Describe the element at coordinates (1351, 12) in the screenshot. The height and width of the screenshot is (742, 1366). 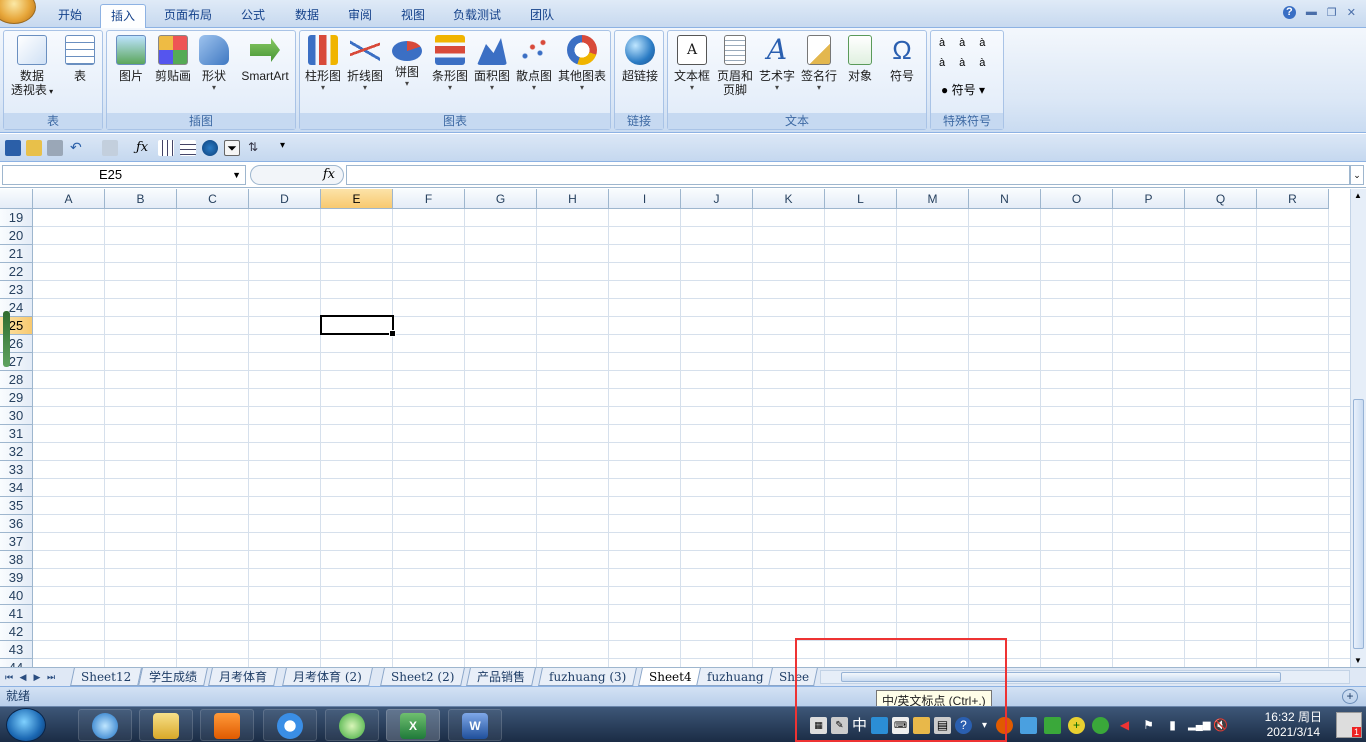
I see `close-icon: ✕` at that location.